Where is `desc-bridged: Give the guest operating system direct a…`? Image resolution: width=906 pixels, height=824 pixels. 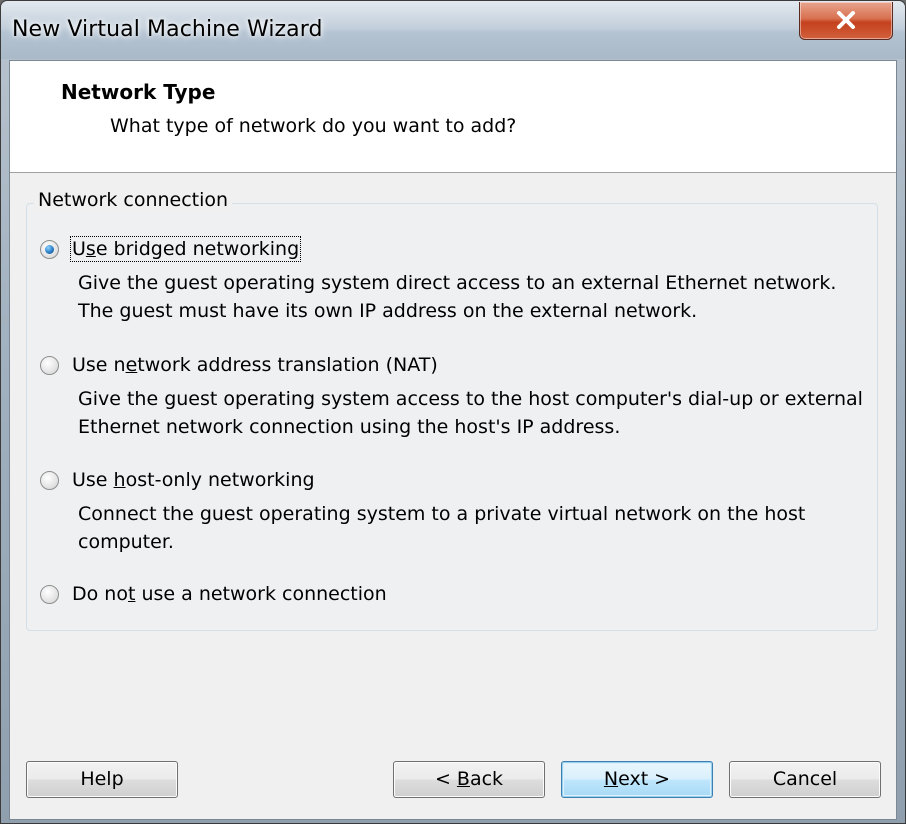 desc-bridged: Give the guest operating system direct a… is located at coordinates (457, 297).